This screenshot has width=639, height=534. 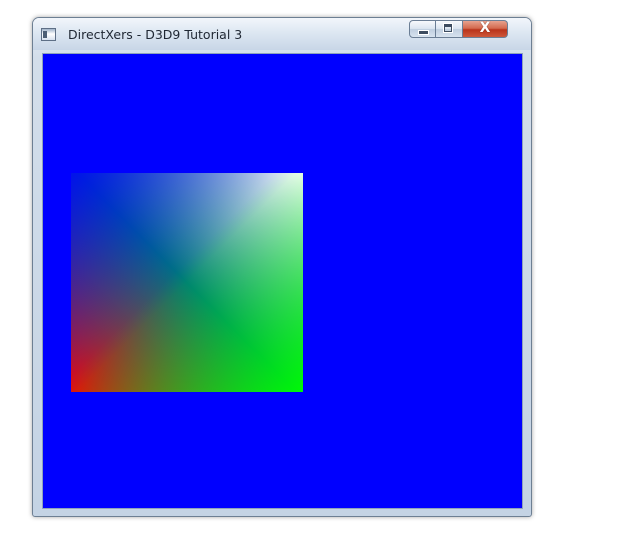 I want to click on close-icon: X, so click(x=485, y=28).